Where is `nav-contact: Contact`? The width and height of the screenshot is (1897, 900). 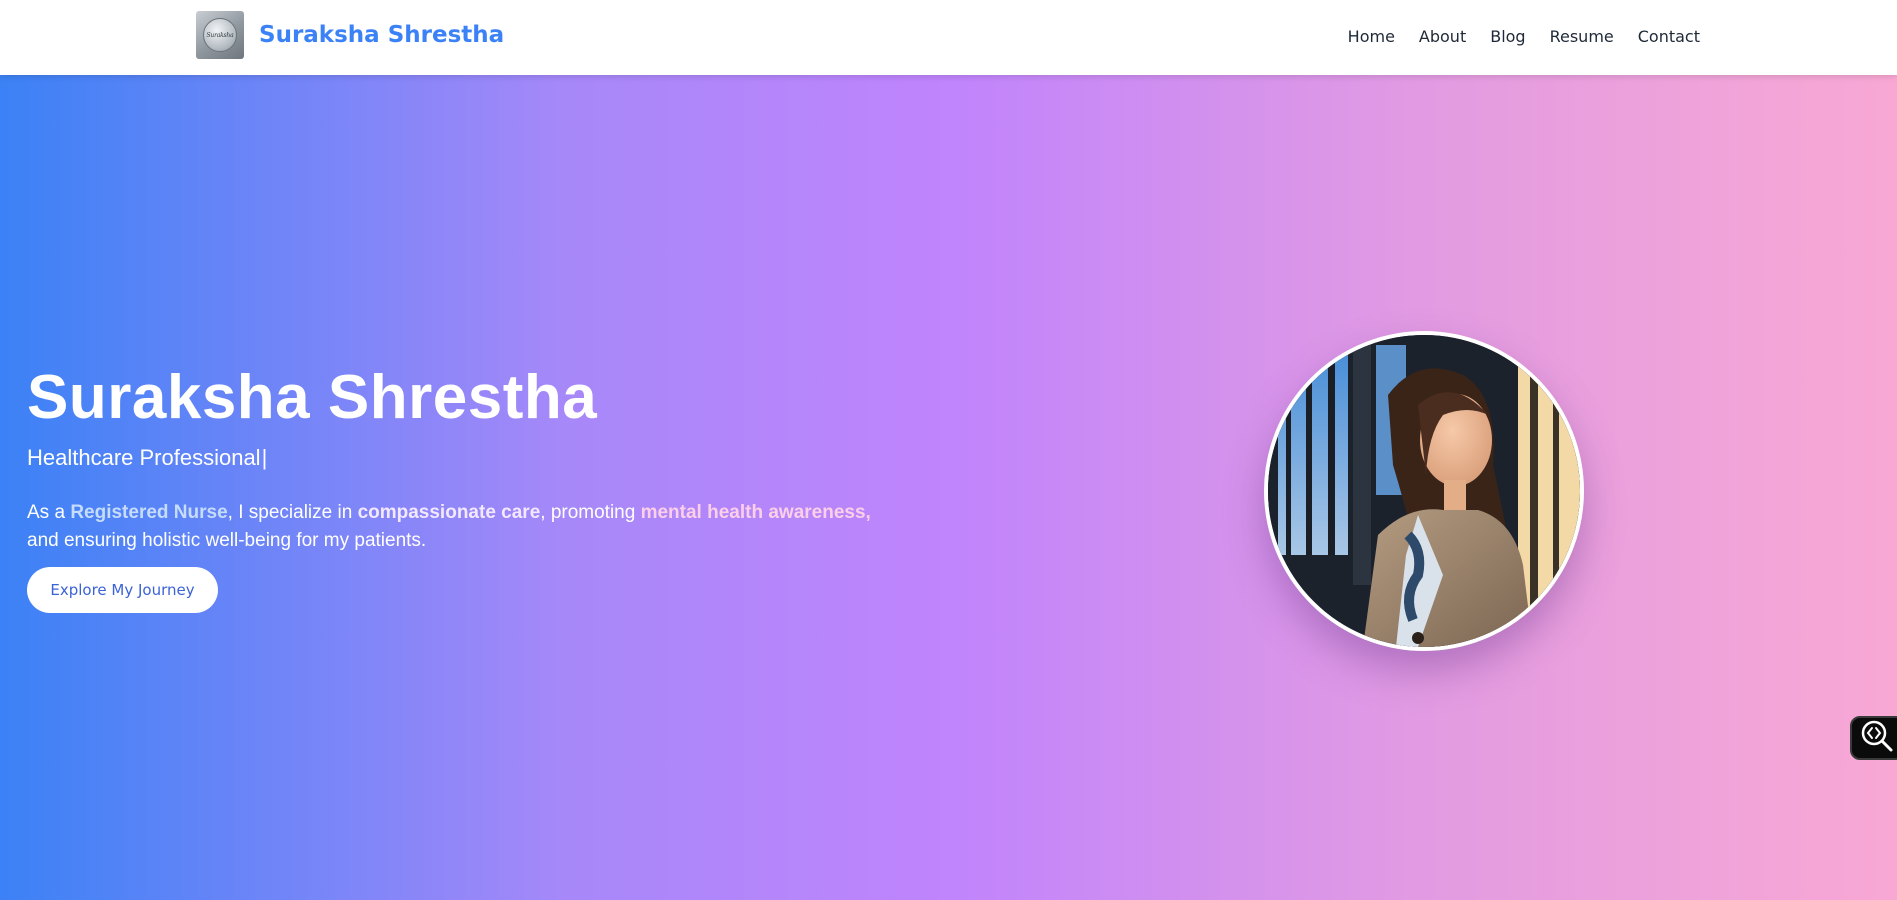 nav-contact: Contact is located at coordinates (1669, 36).